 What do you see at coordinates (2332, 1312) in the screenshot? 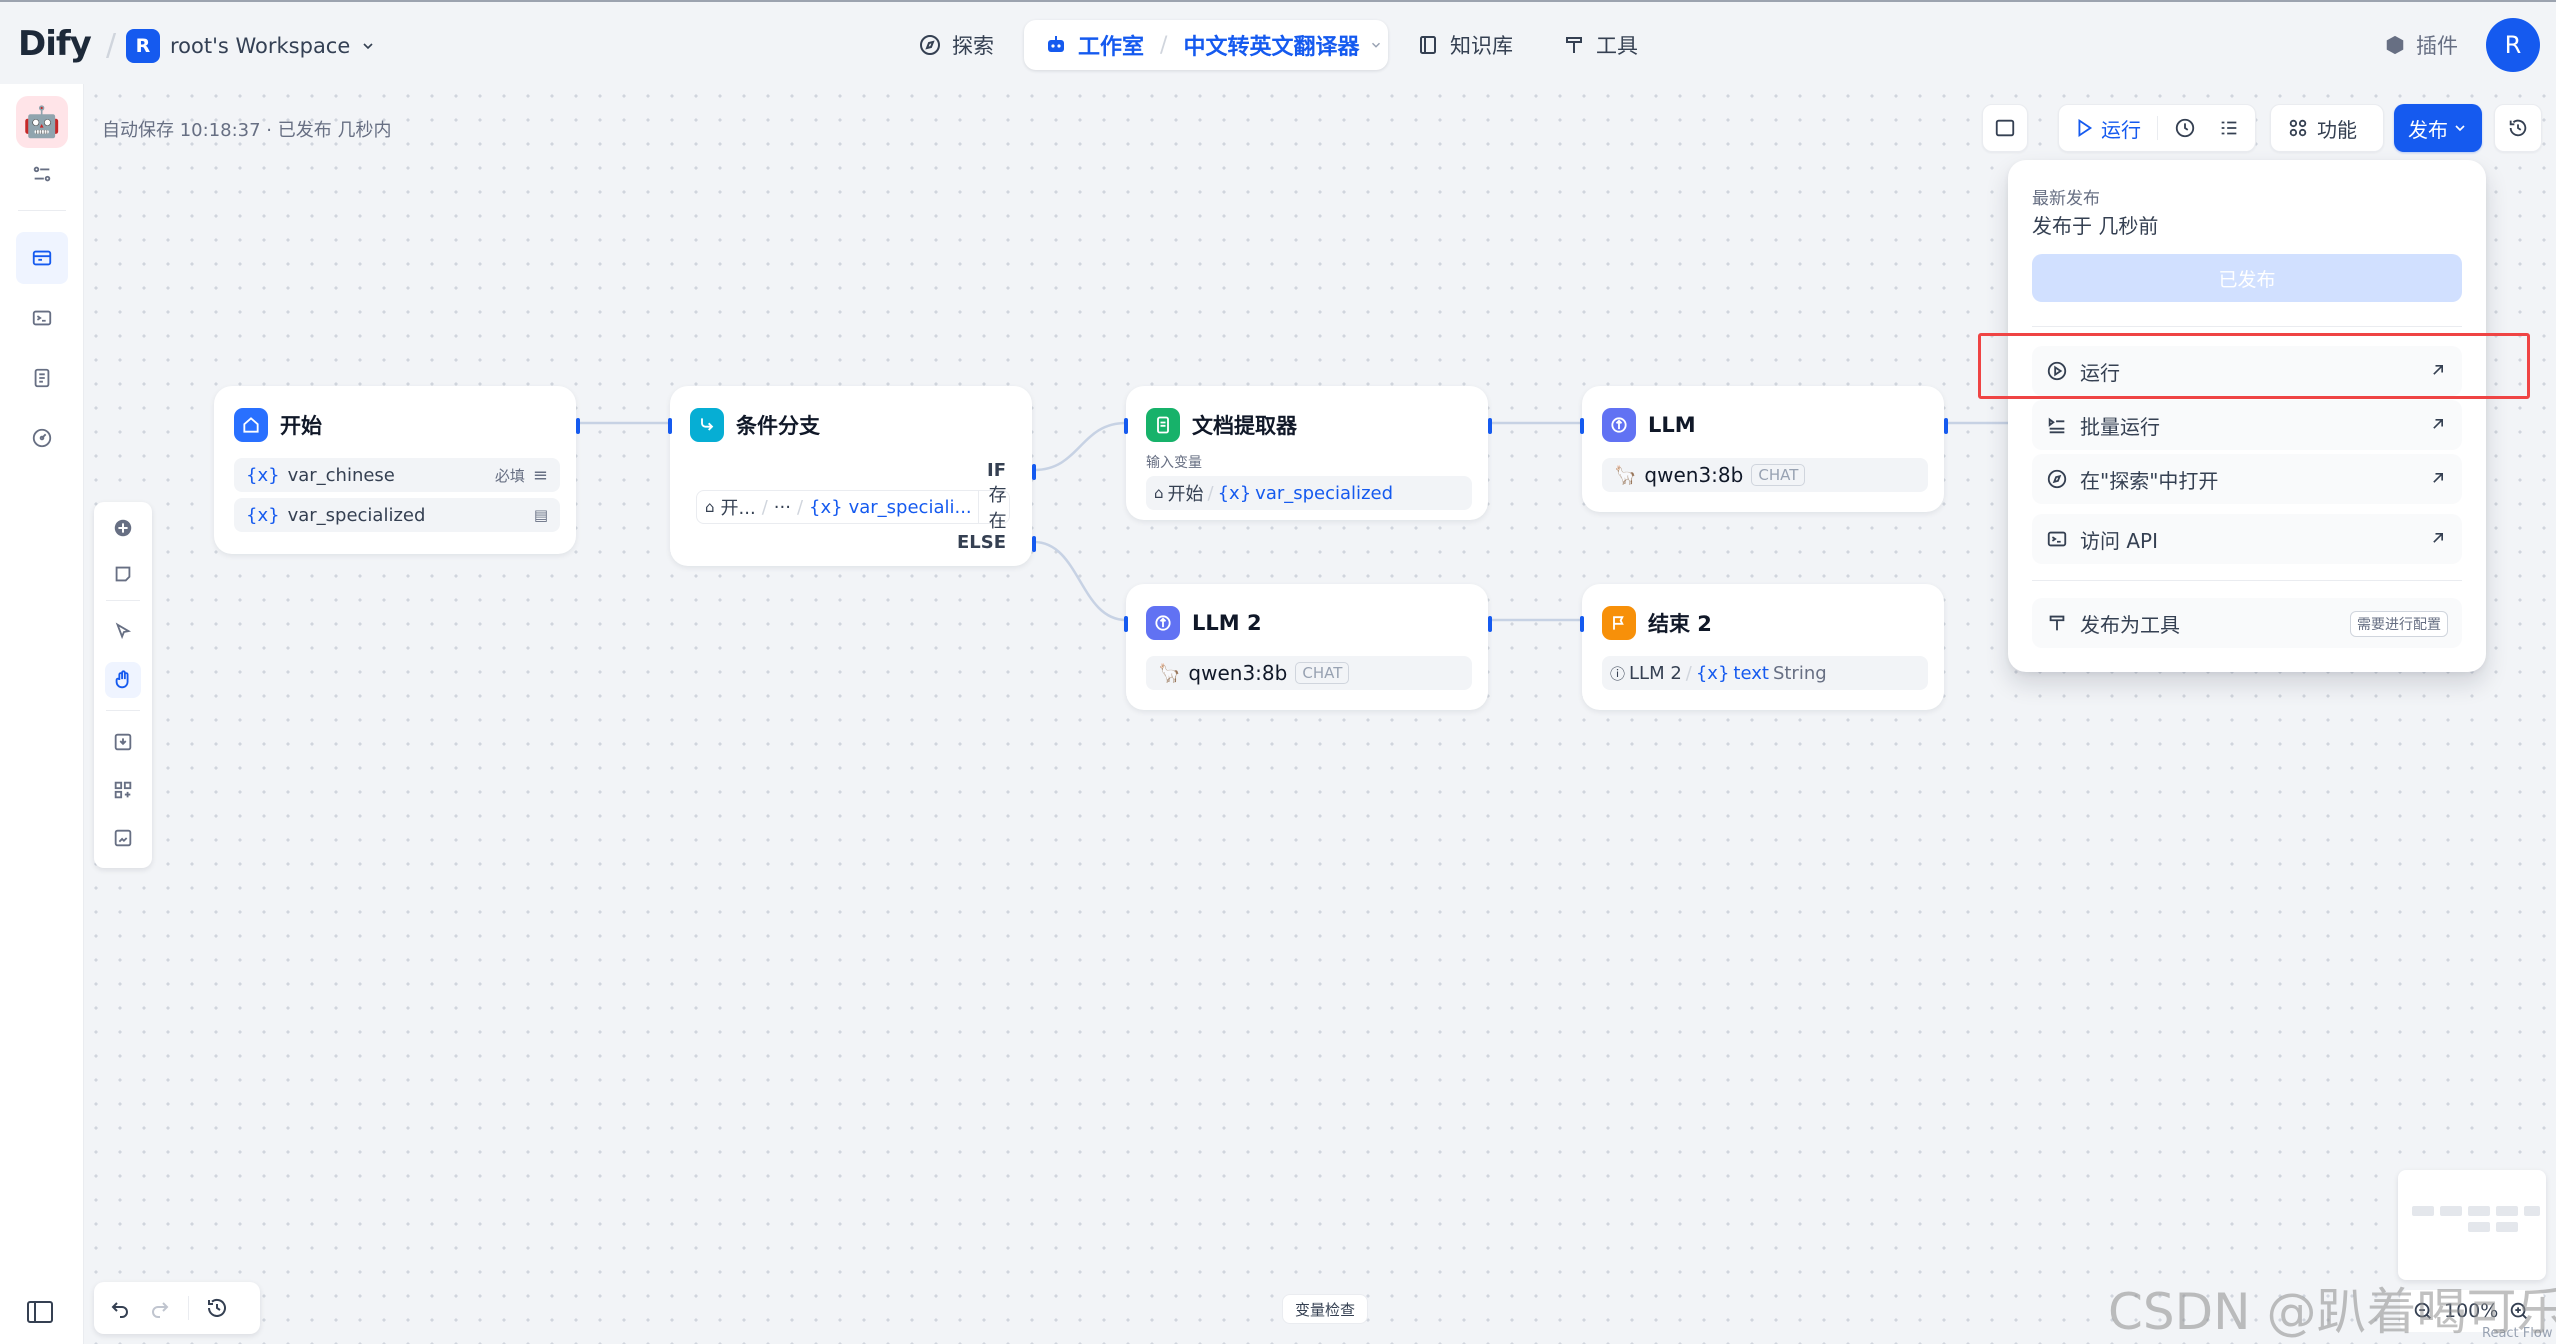
I see `watermark: CSDN @趴着喝可乐` at bounding box center [2332, 1312].